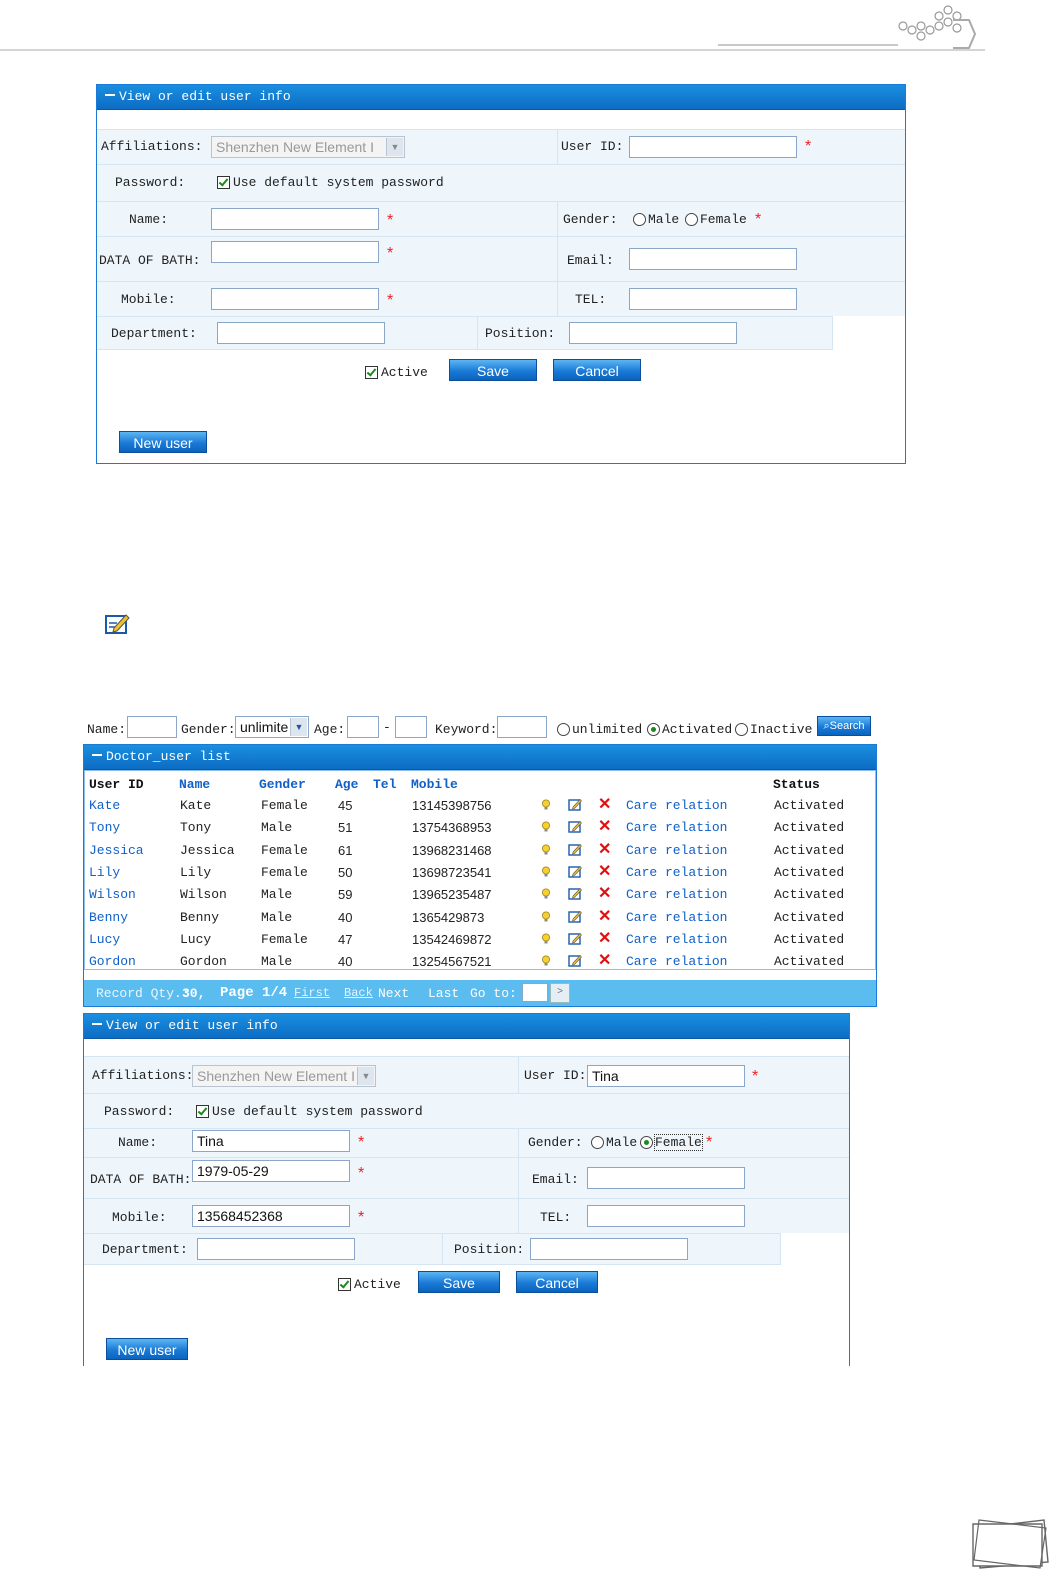 The width and height of the screenshot is (1052, 1576). Describe the element at coordinates (116, 850) in the screenshot. I see `user-id-link: Jessica` at that location.